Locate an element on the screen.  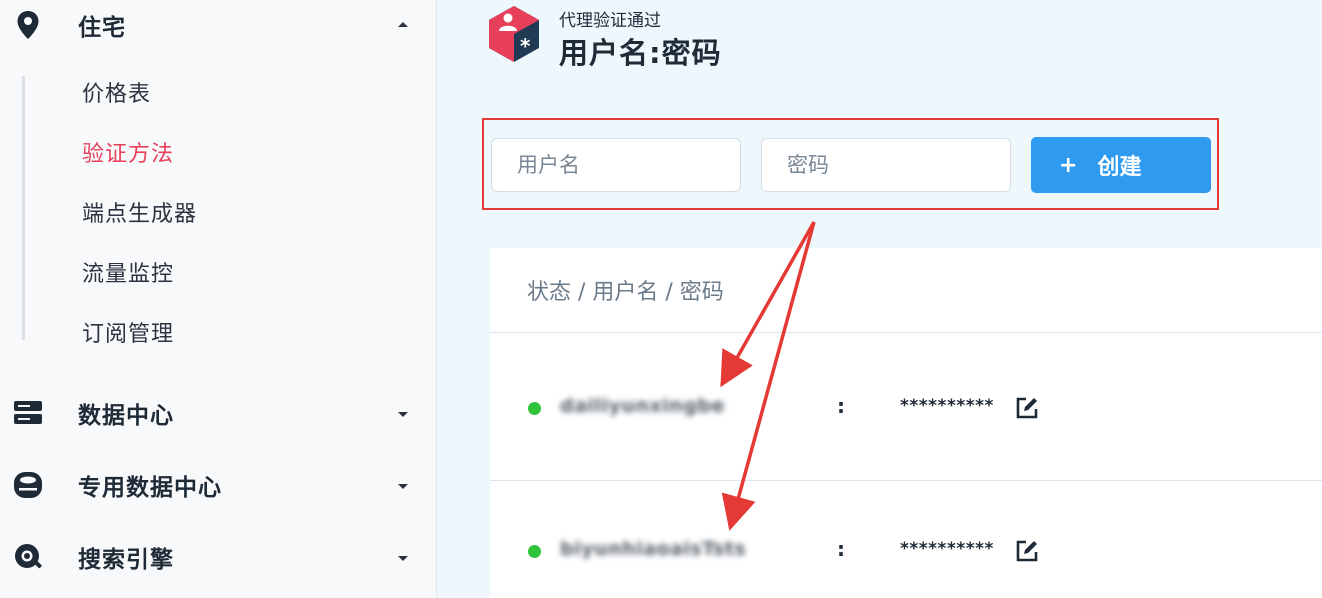
create-button-label: 创建 is located at coordinates (1119, 167).